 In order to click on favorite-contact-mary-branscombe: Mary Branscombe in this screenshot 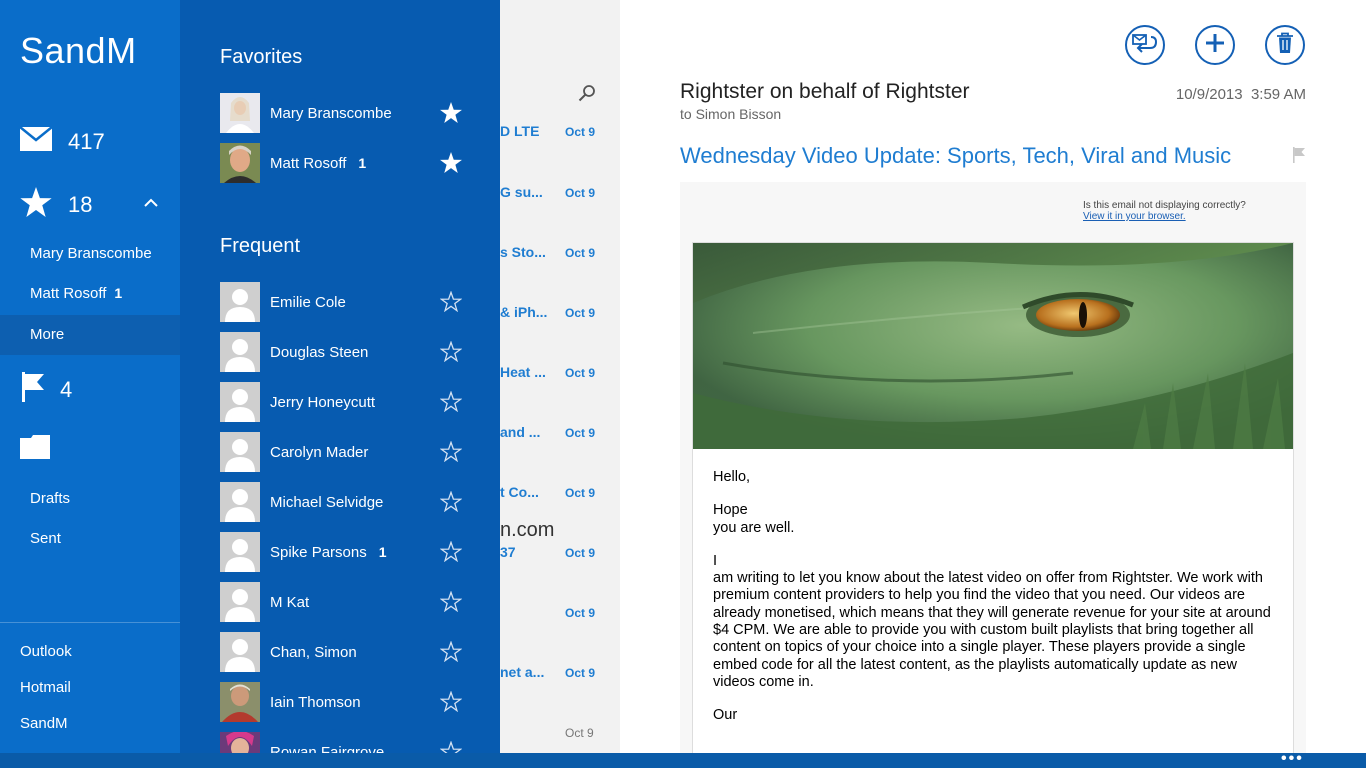, I will do `click(91, 253)`.